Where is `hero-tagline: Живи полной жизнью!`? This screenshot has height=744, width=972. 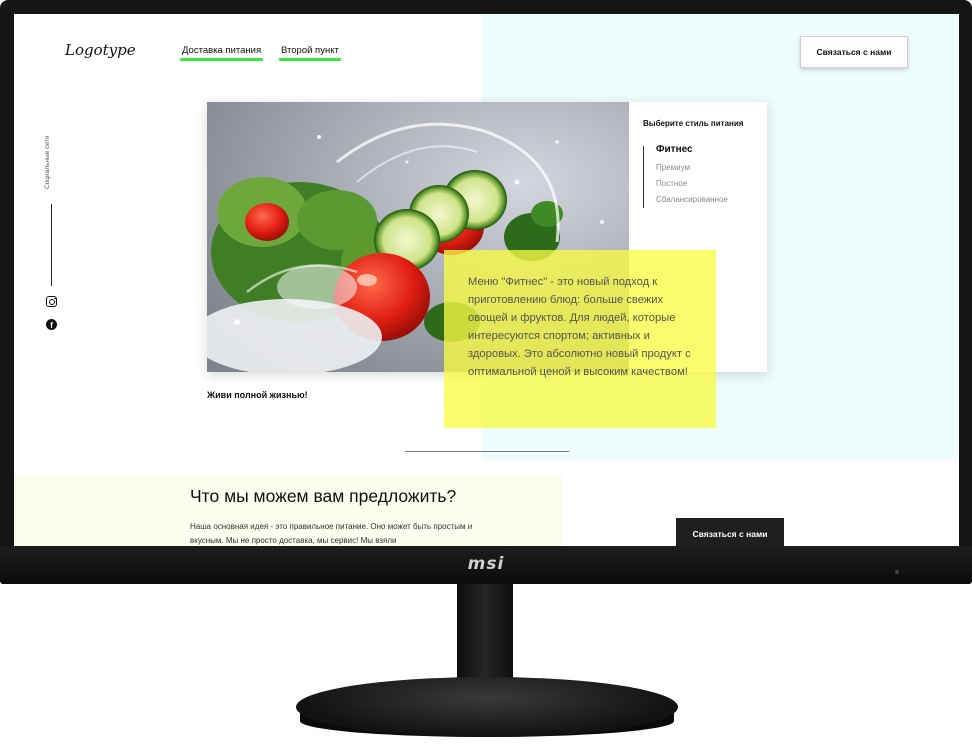
hero-tagline: Живи полной жизнью! is located at coordinates (257, 395).